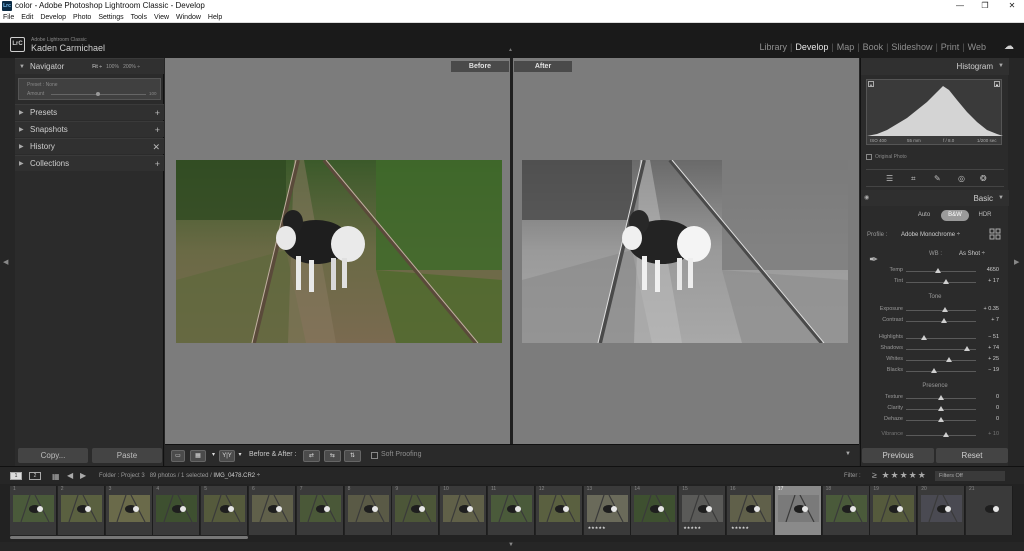 The image size is (1024, 551). I want to click on module-print: Print, so click(950, 47).